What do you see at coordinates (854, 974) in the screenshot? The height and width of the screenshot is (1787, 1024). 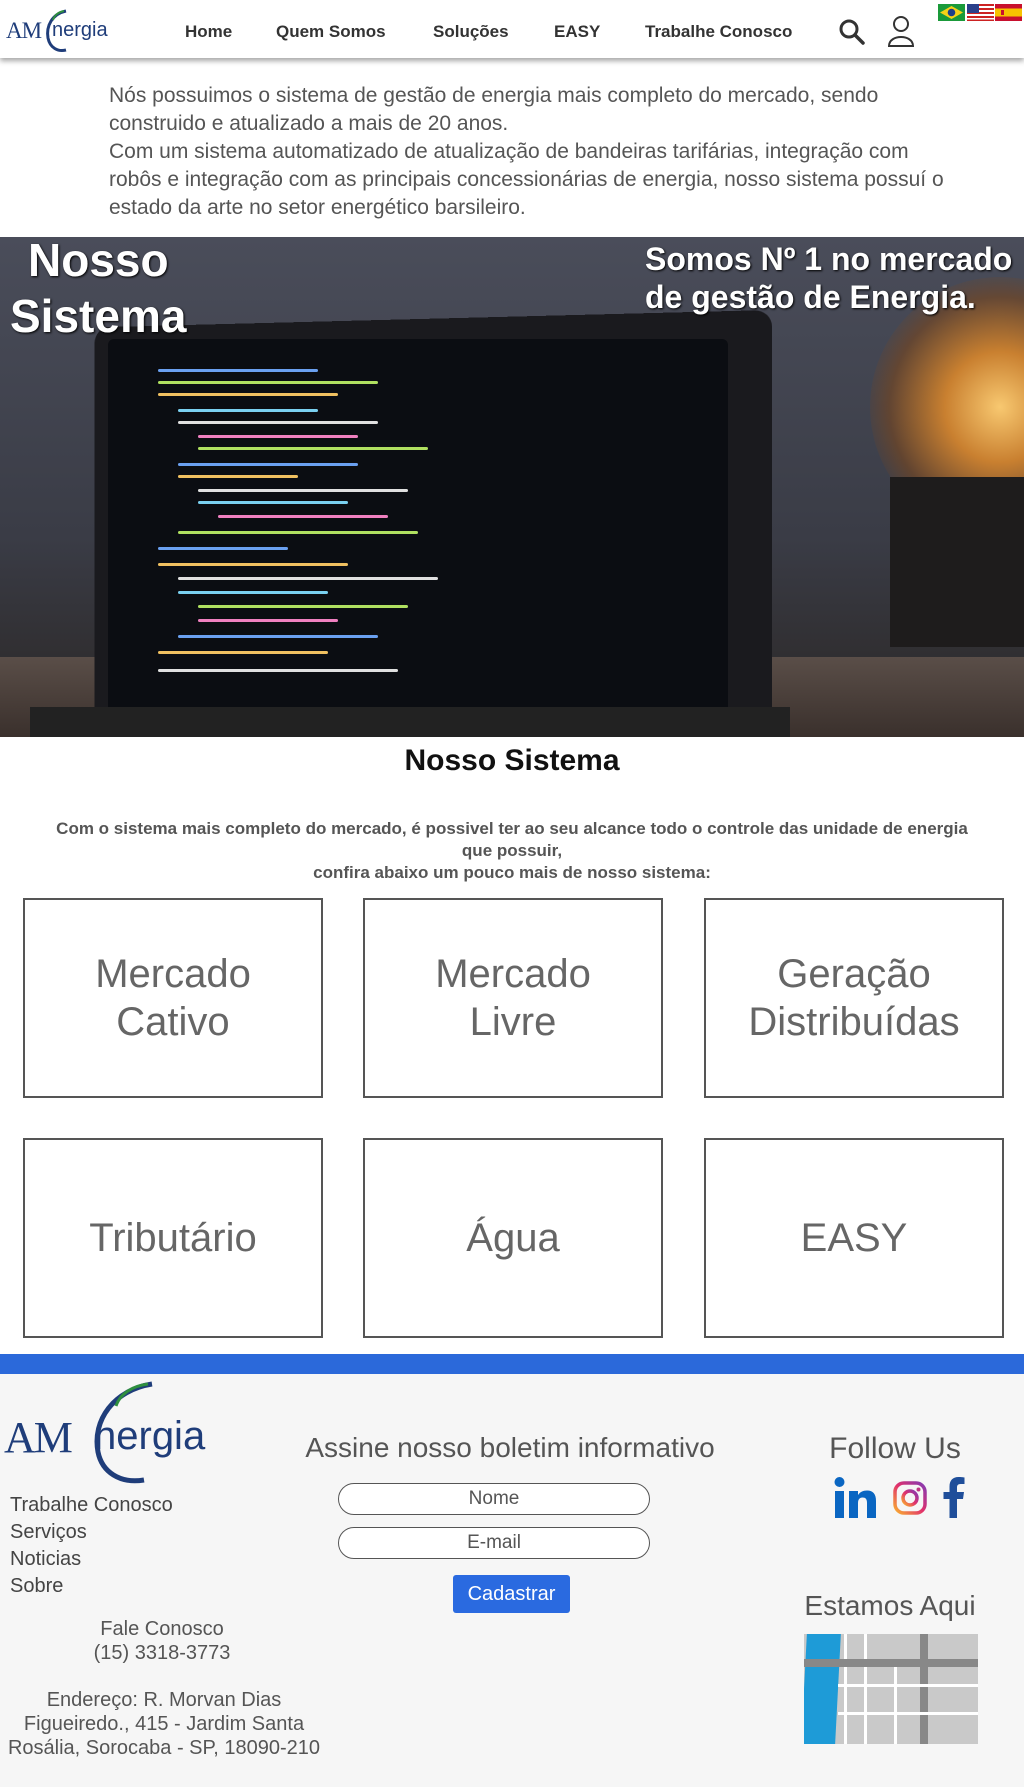 I see `card-label-line-1: Geração` at bounding box center [854, 974].